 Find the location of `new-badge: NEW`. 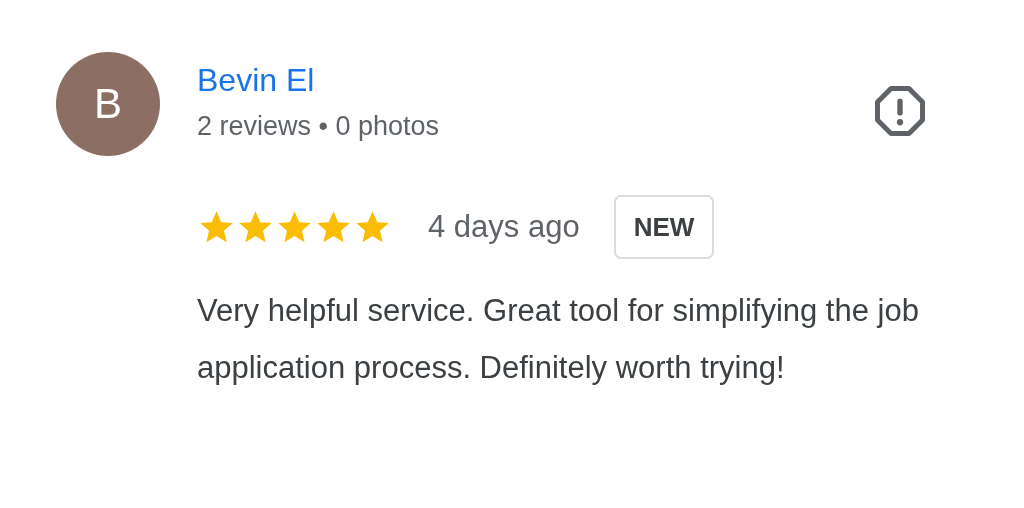

new-badge: NEW is located at coordinates (664, 227).